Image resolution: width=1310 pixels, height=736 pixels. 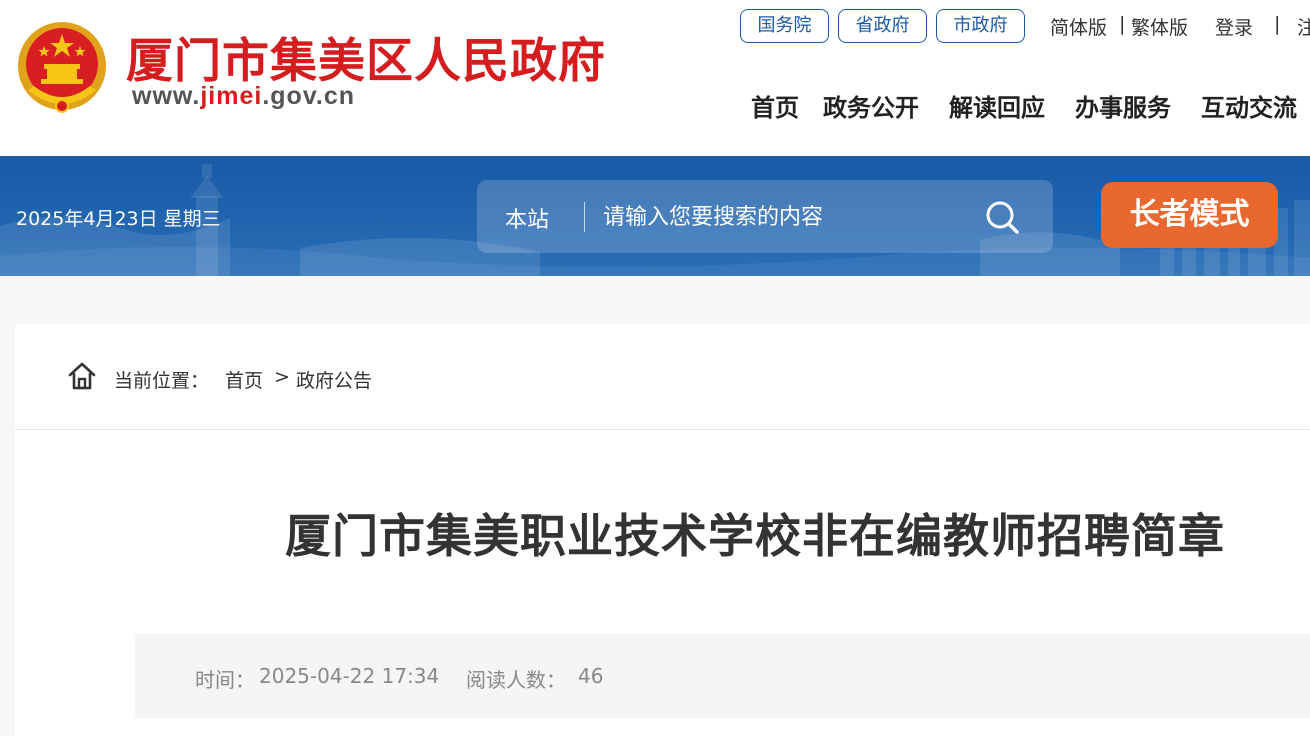 What do you see at coordinates (527, 218) in the screenshot?
I see `search-scope-select: 本站` at bounding box center [527, 218].